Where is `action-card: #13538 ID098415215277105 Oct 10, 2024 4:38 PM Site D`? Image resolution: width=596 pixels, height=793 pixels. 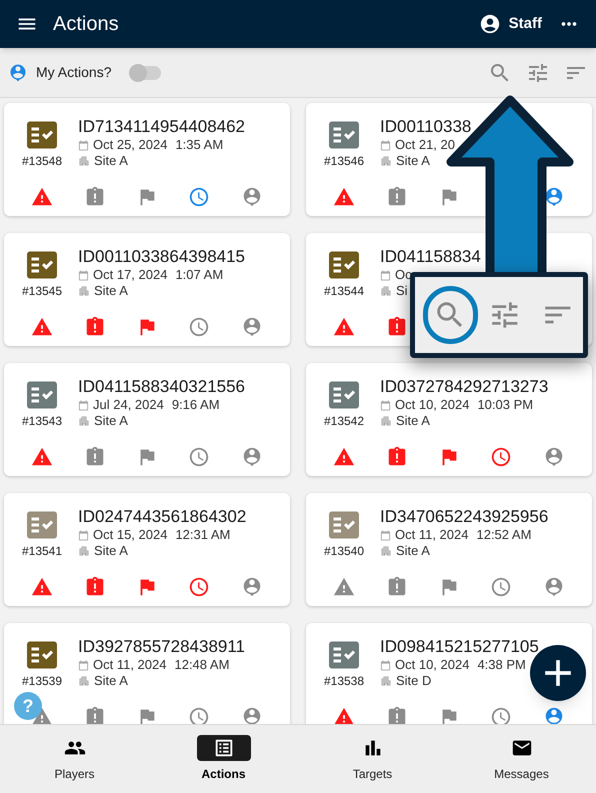 action-card: #13538 ID098415215277105 Oct 10, 2024 4:38 PM Site D is located at coordinates (449, 673).